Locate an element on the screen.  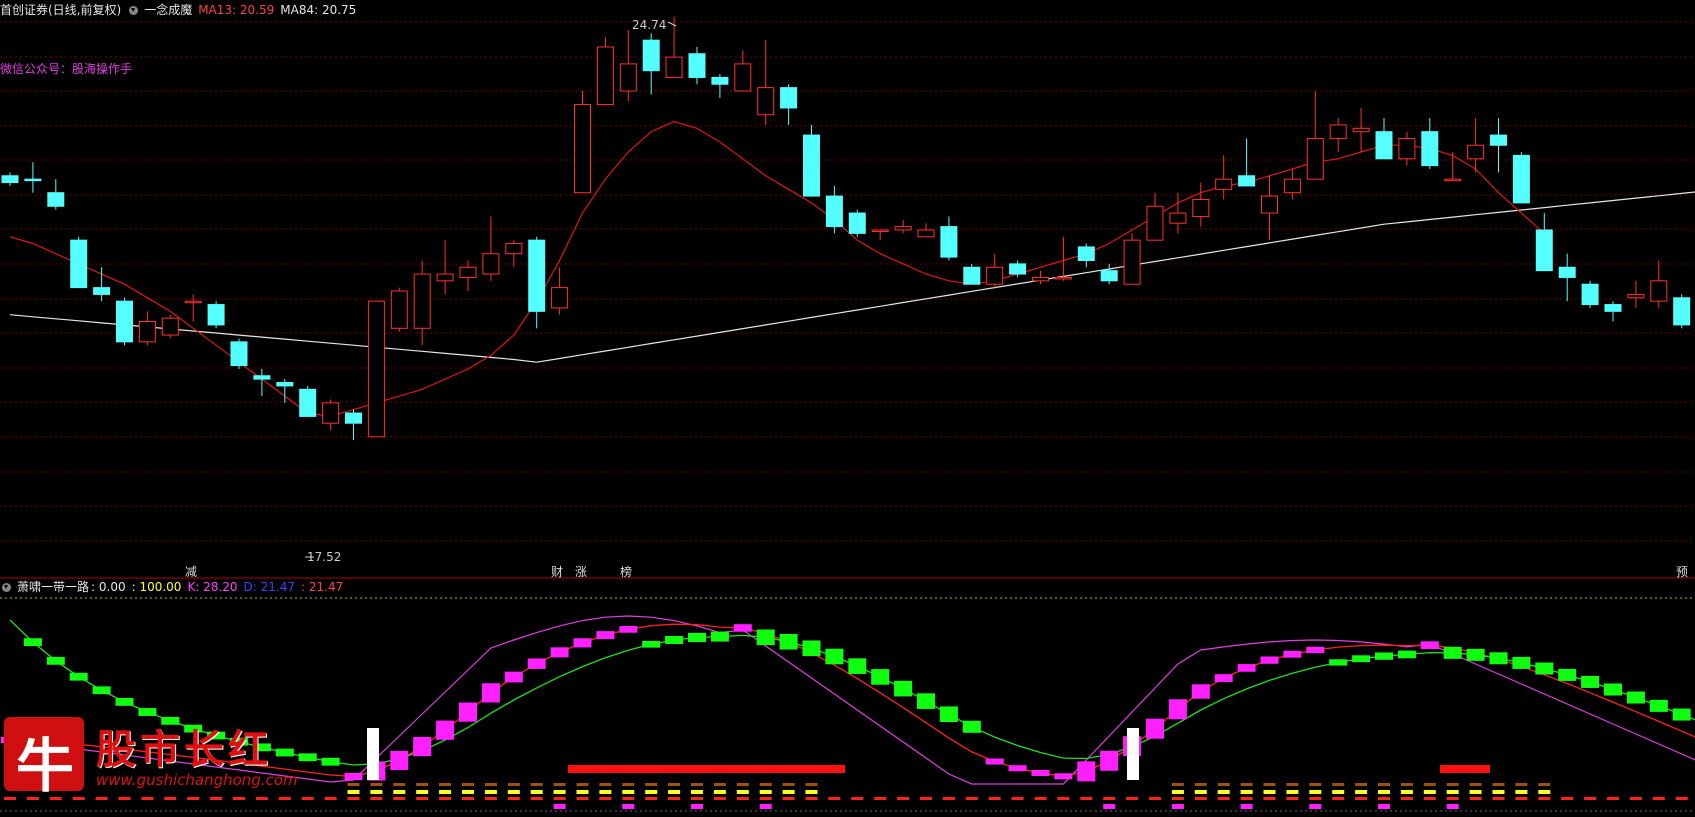
signal-tag-cai: 财 is located at coordinates (557, 572).